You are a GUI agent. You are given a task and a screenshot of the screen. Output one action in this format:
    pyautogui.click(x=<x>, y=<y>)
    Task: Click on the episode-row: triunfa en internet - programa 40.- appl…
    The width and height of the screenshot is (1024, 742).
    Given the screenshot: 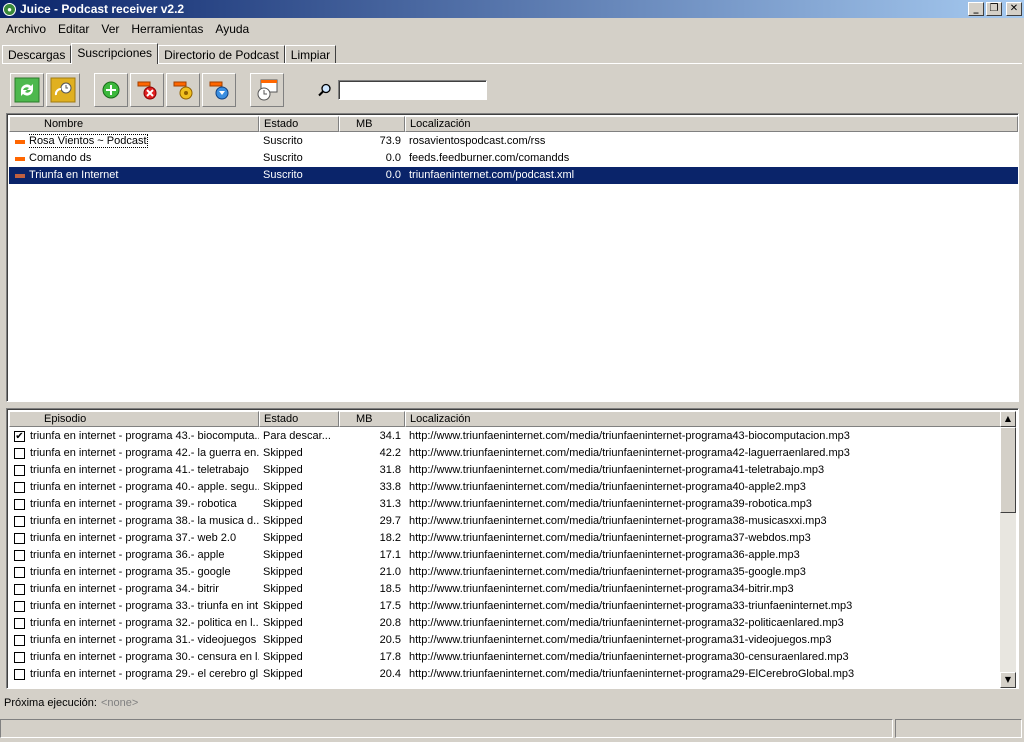 What is the action you would take?
    pyautogui.click(x=504, y=487)
    